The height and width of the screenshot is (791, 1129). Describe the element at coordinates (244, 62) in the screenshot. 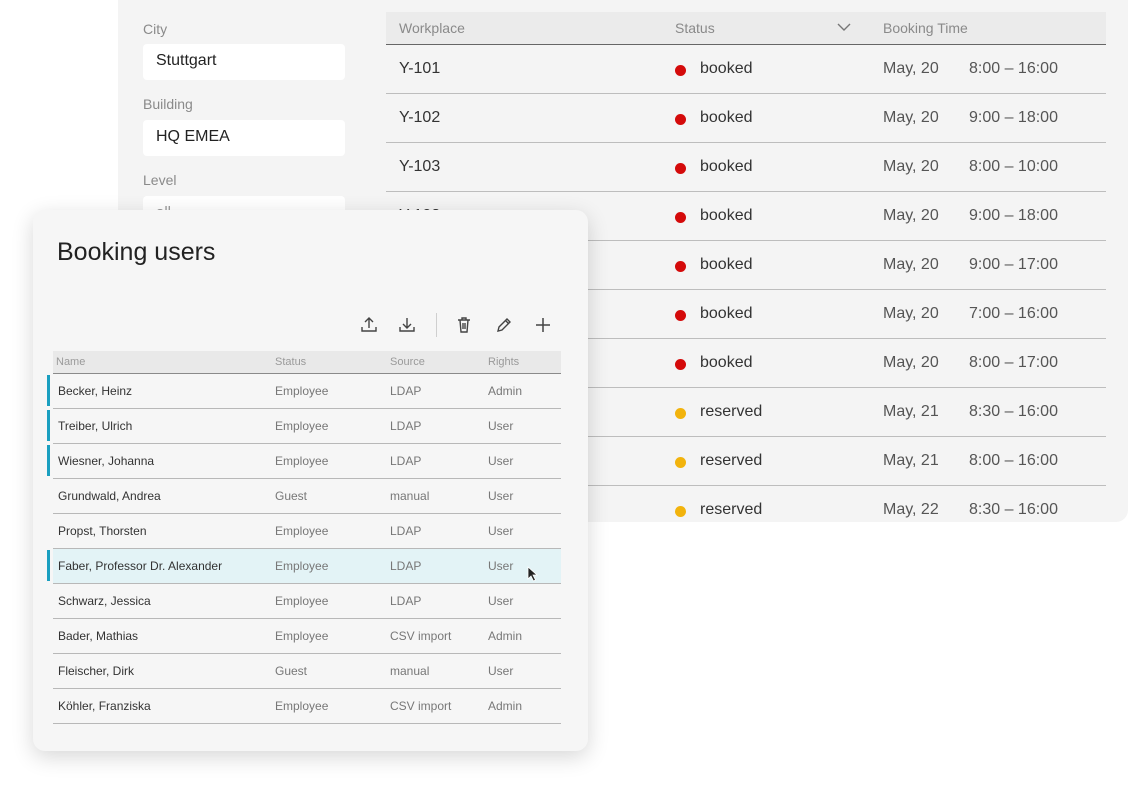

I see `city-field: Stuttgart` at that location.